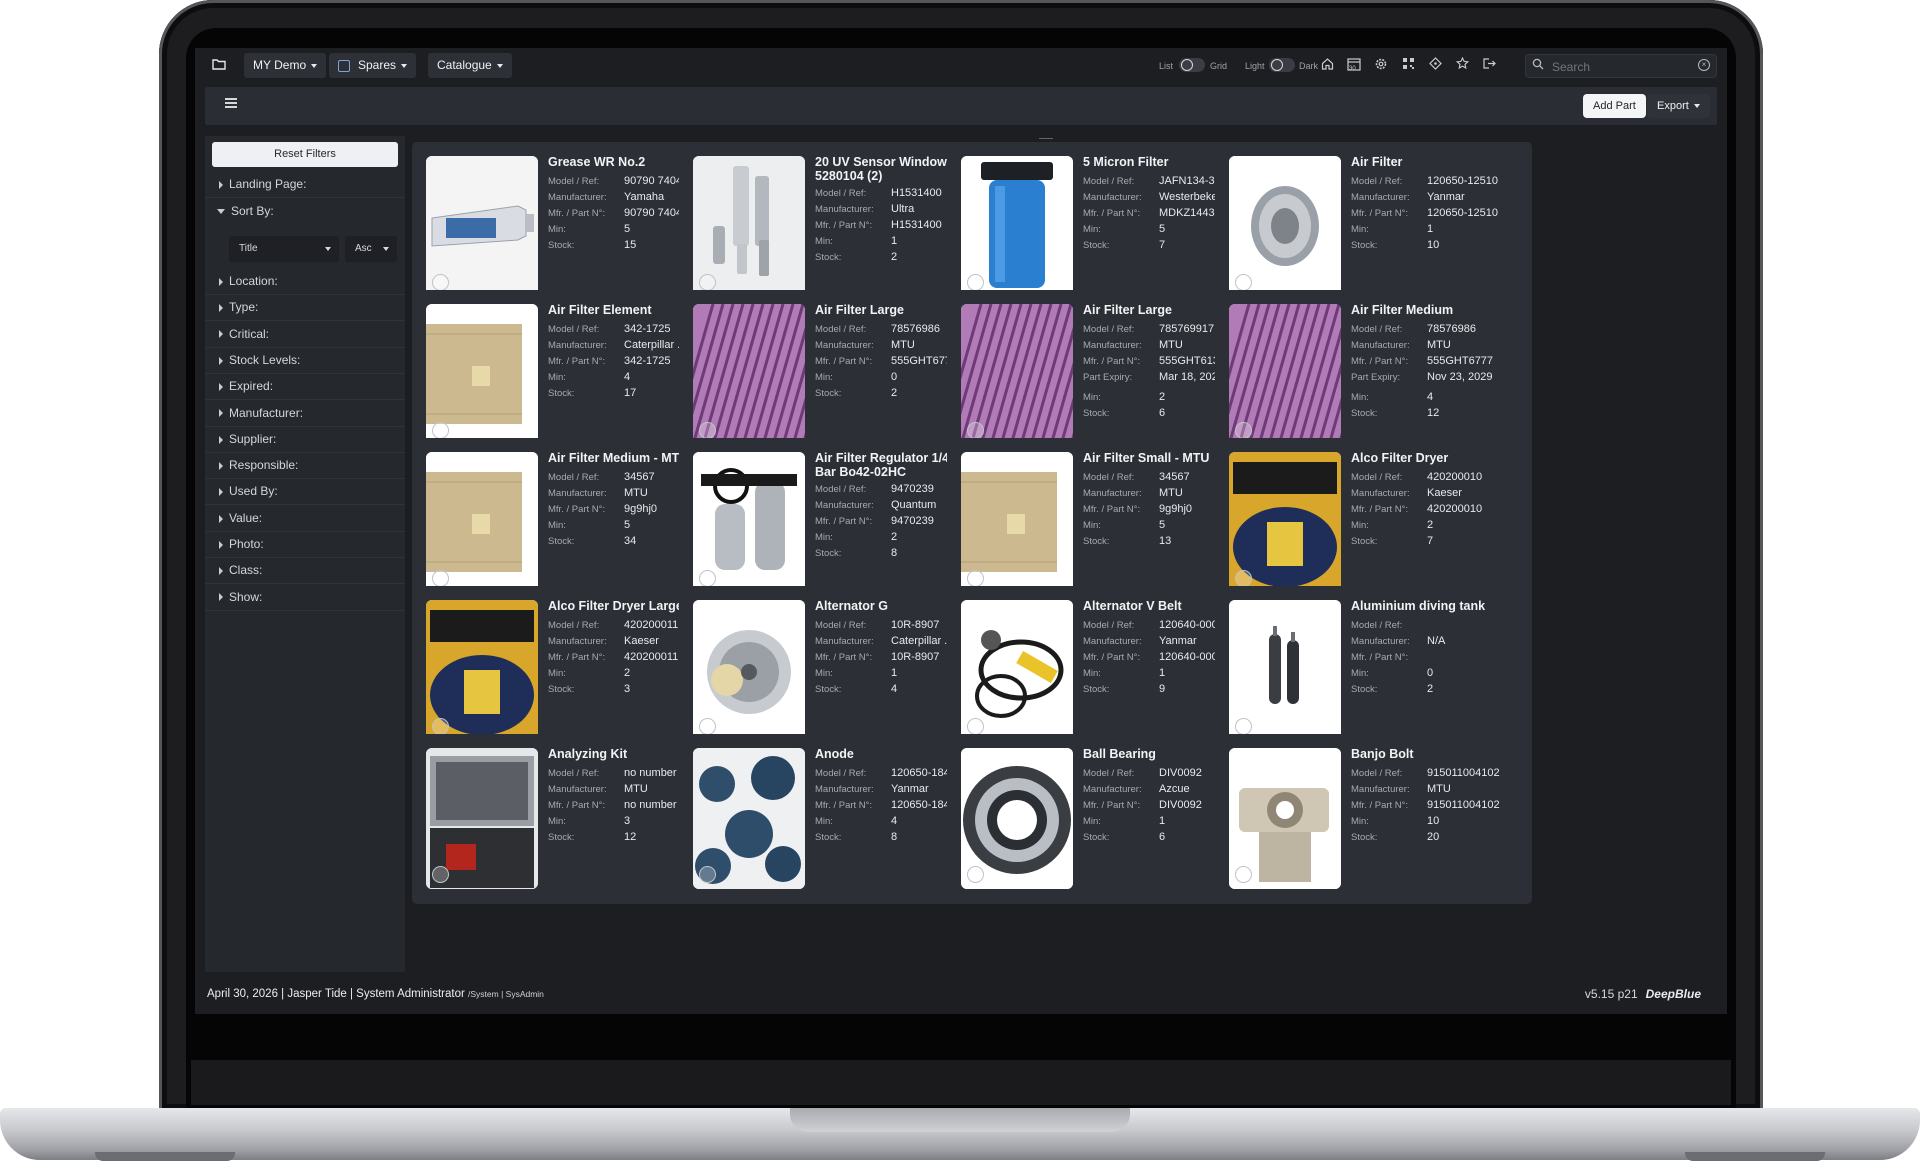 The image size is (1920, 1163). I want to click on filter-row: Location:, so click(305, 281).